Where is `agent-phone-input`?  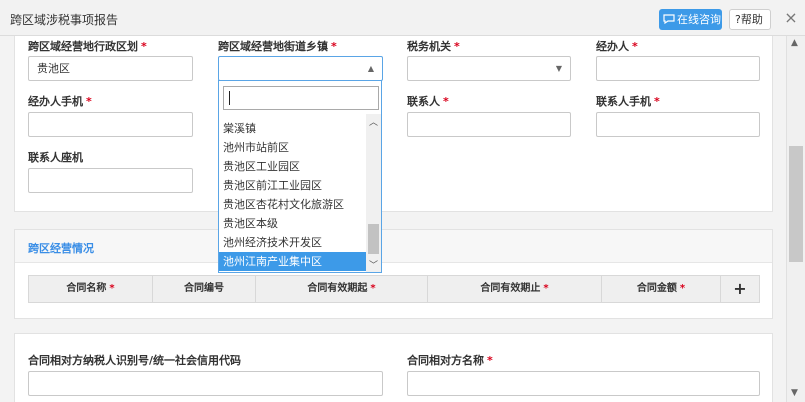
agent-phone-input is located at coordinates (110, 124).